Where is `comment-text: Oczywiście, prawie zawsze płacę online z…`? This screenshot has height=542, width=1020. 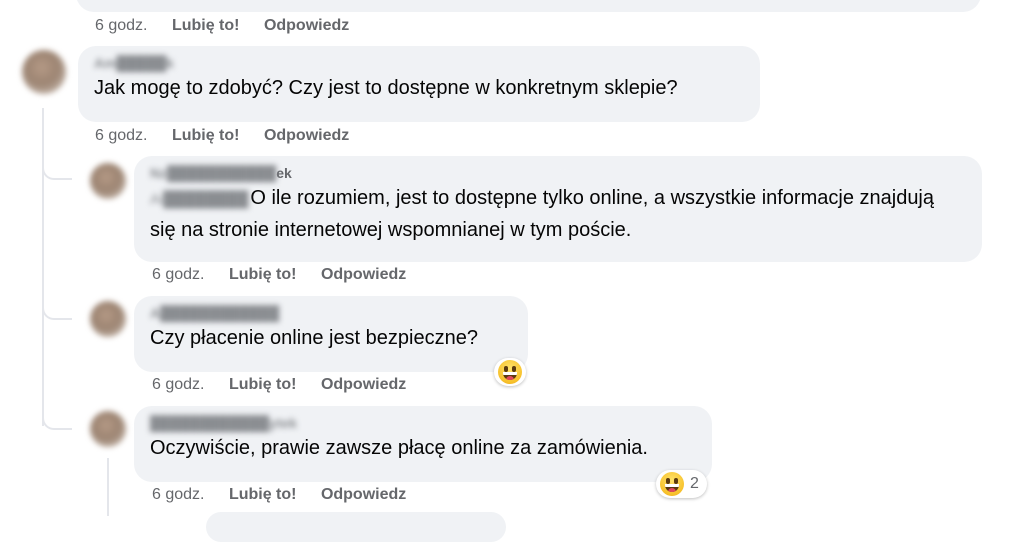 comment-text: Oczywiście, prawie zawsze płacę online z… is located at coordinates (399, 448).